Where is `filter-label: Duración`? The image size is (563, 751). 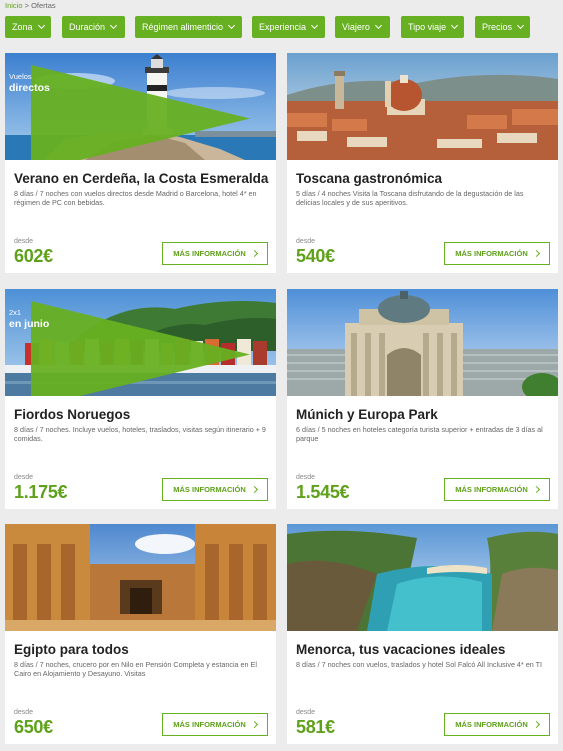 filter-label: Duración is located at coordinates (87, 27).